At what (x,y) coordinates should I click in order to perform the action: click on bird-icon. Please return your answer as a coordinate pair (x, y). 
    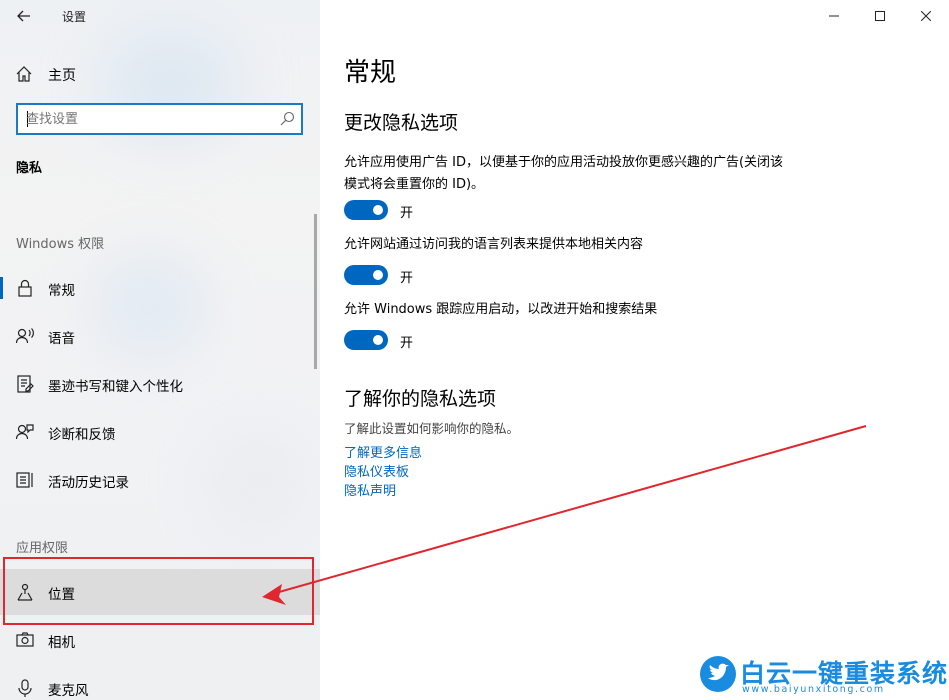
    Looking at the image, I should click on (718, 672).